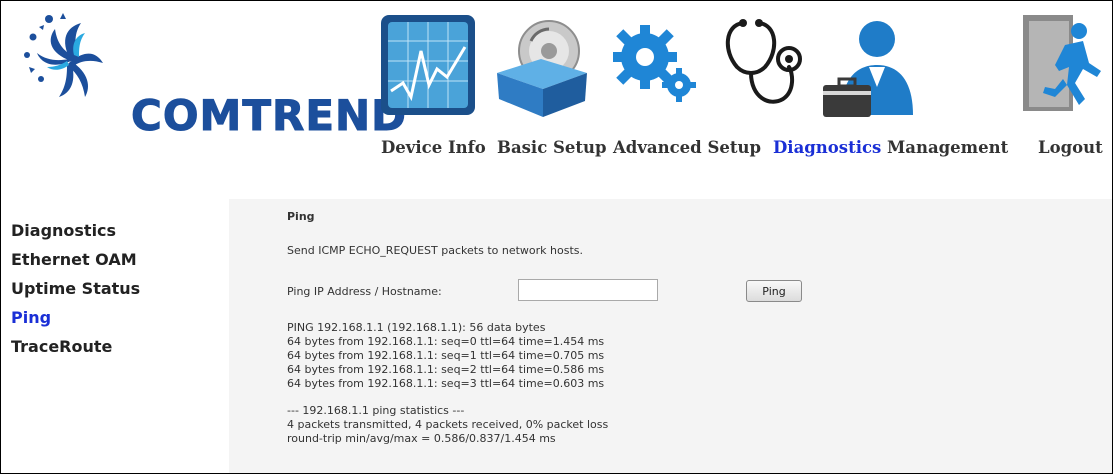  I want to click on nav-basic-setup: Basic Setup, so click(552, 147).